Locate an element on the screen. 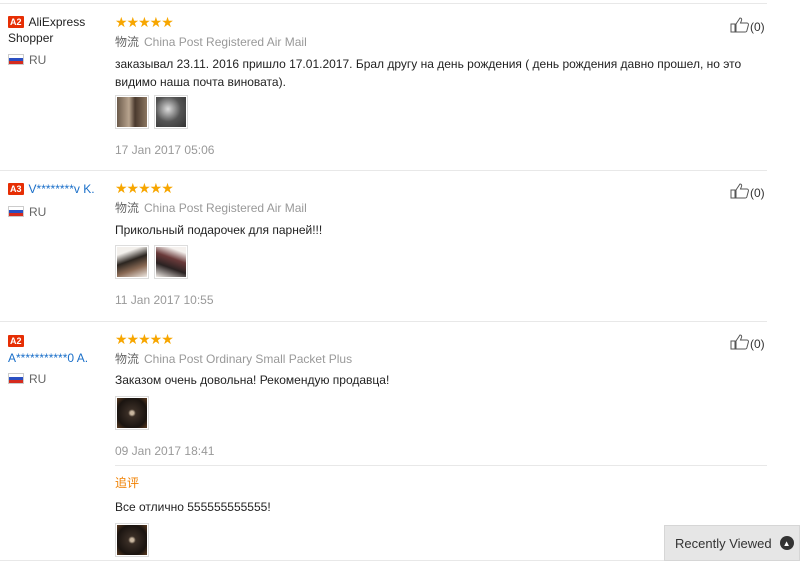 The image size is (800, 561). review-text: Прикольный подарочек для парней!!! is located at coordinates (219, 230).